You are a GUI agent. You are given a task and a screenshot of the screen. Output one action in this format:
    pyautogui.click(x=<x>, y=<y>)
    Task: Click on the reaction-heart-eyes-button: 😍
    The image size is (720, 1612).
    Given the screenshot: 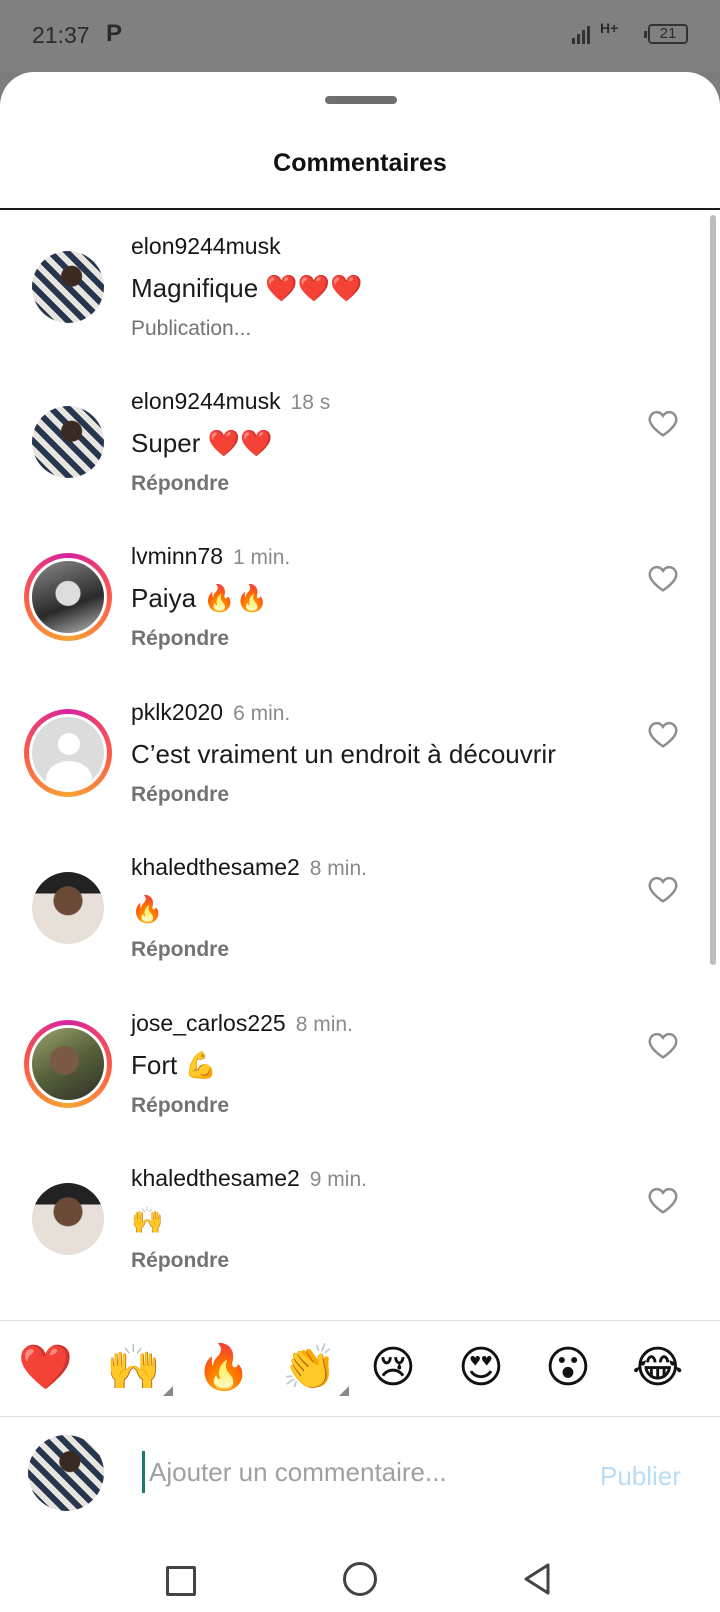 What is the action you would take?
    pyautogui.click(x=481, y=1368)
    